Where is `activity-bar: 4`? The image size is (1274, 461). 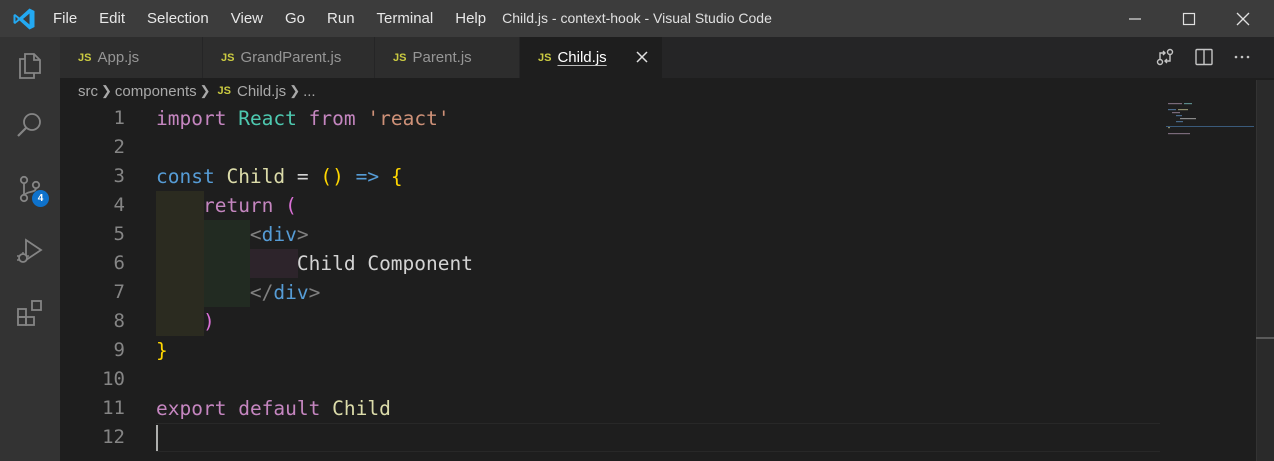 activity-bar: 4 is located at coordinates (30, 249).